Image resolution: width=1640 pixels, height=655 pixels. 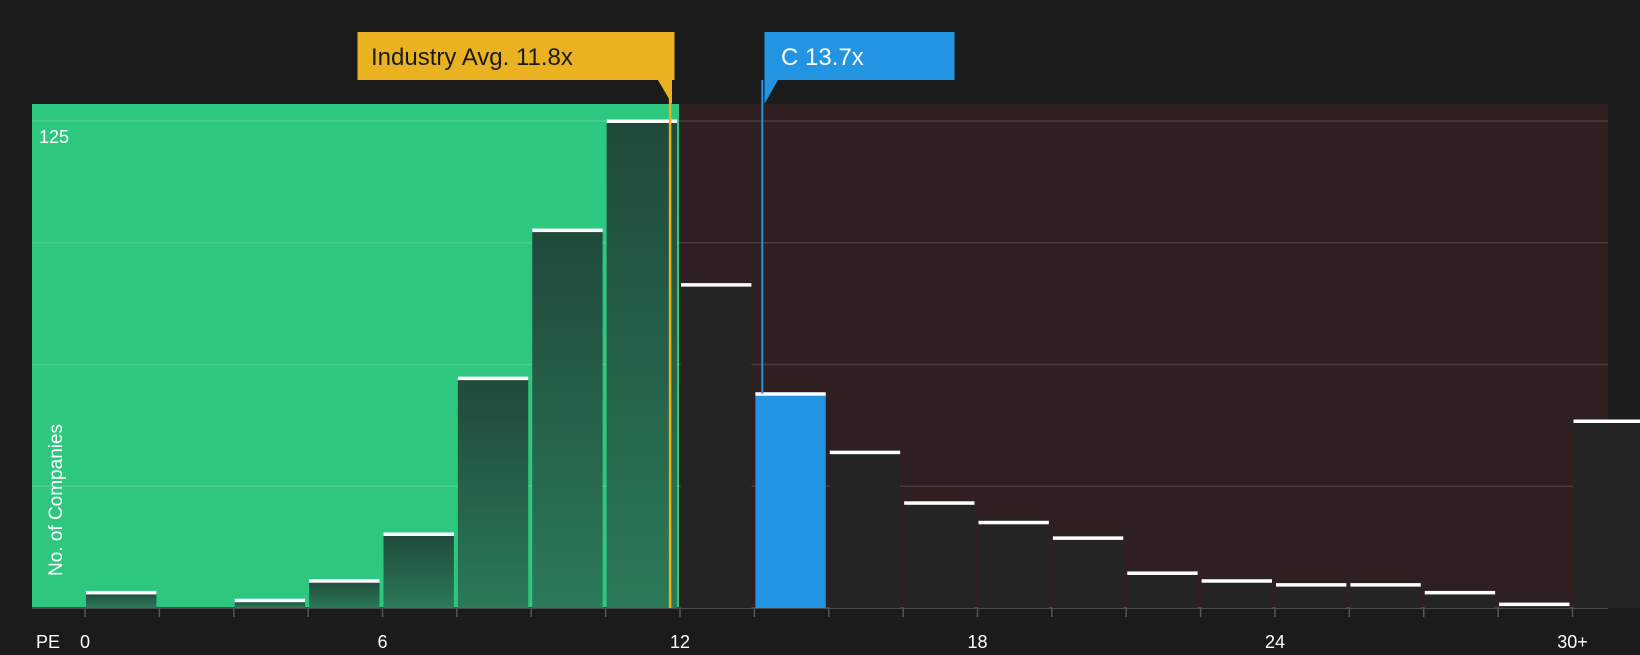 What do you see at coordinates (1275, 641) in the screenshot?
I see `x-tick-label-4: 24` at bounding box center [1275, 641].